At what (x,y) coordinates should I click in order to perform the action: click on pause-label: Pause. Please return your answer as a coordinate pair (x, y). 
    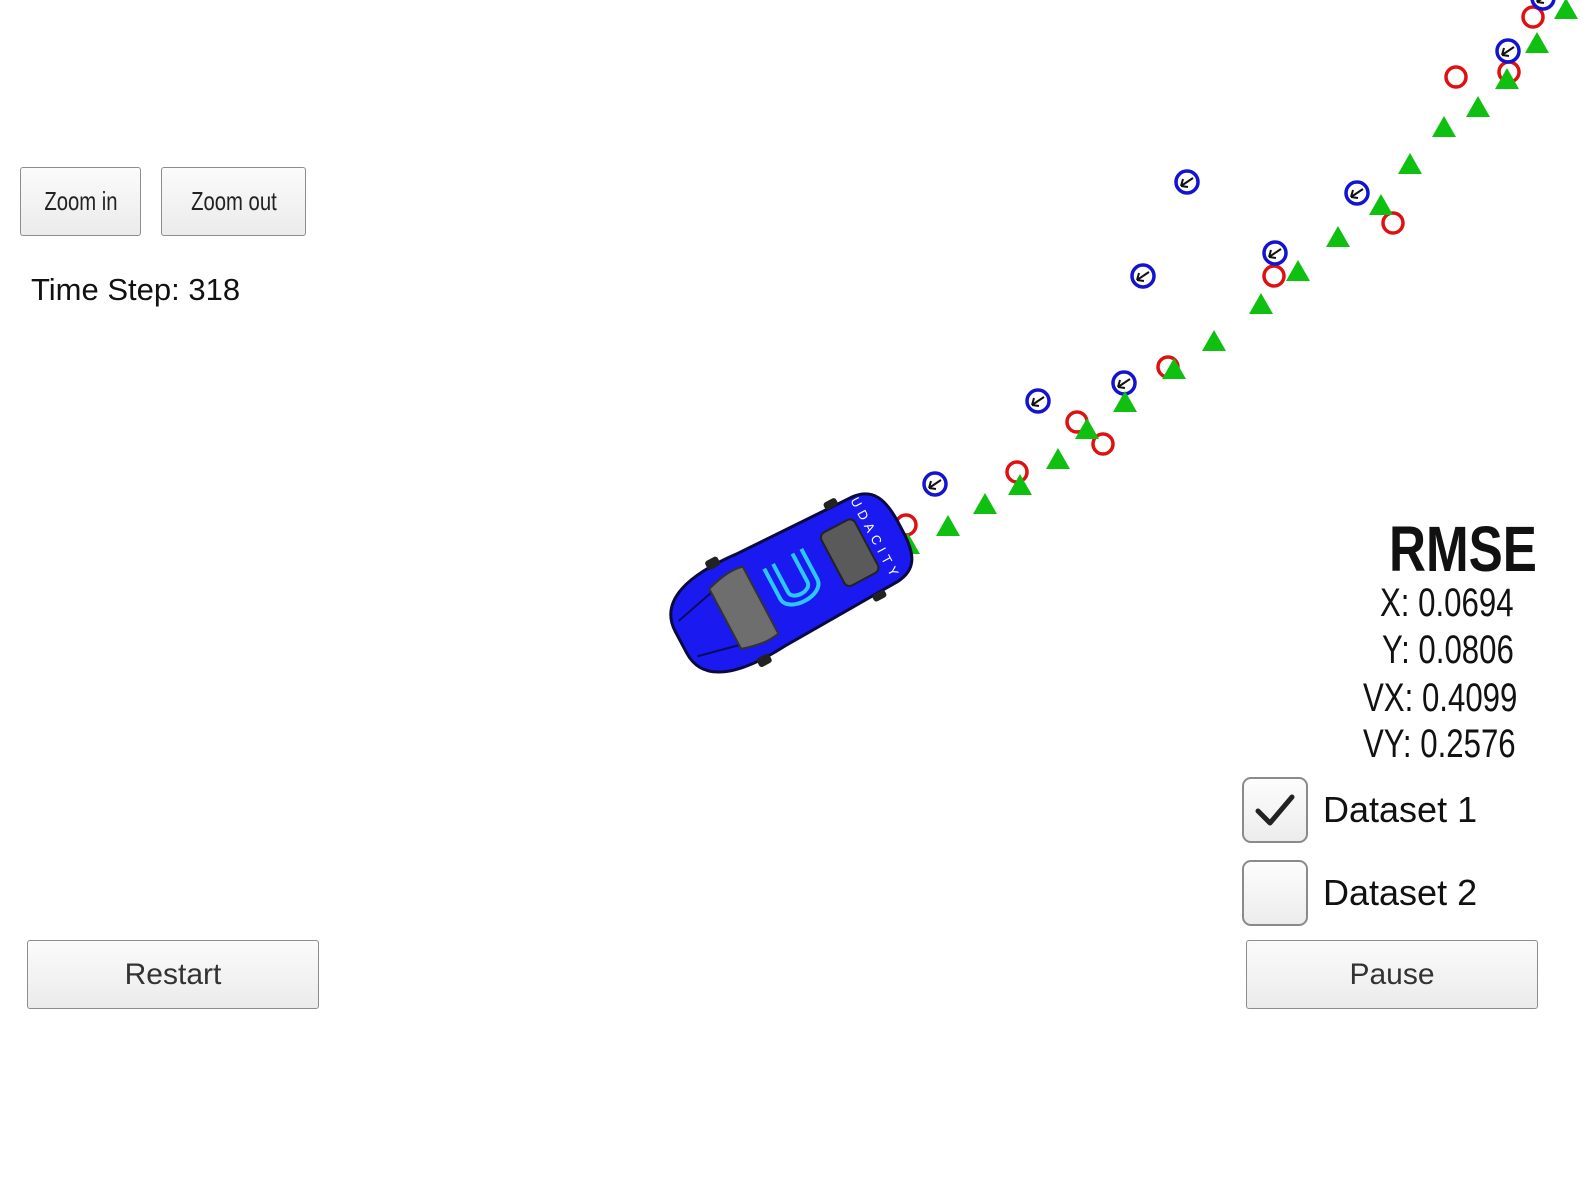
    Looking at the image, I should click on (1392, 974).